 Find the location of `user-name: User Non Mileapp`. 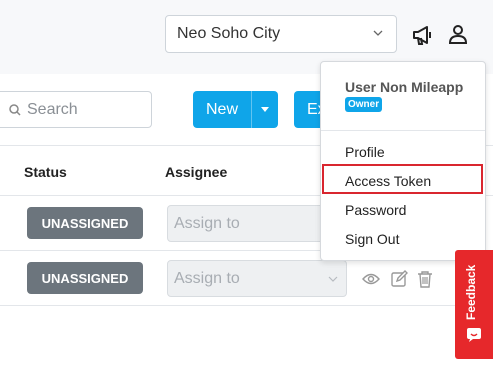

user-name: User Non Mileapp is located at coordinates (404, 87).